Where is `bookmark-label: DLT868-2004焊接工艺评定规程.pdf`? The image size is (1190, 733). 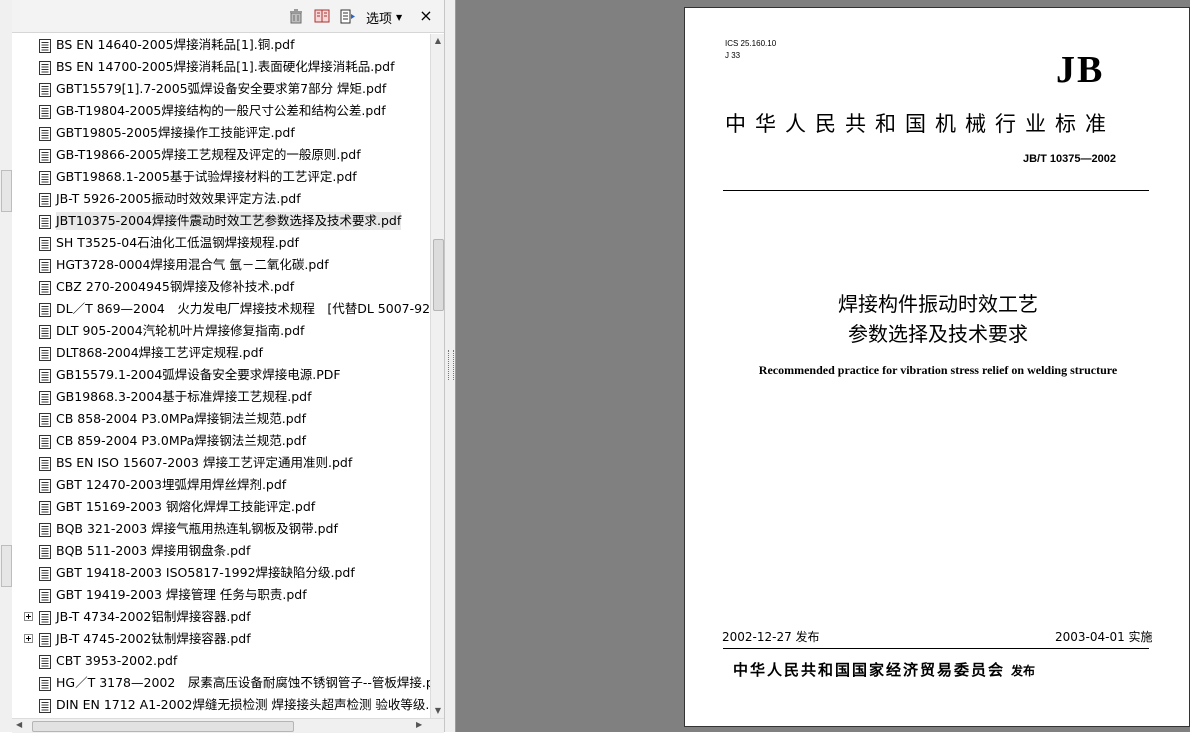 bookmark-label: DLT868-2004焊接工艺评定规程.pdf is located at coordinates (159, 352).